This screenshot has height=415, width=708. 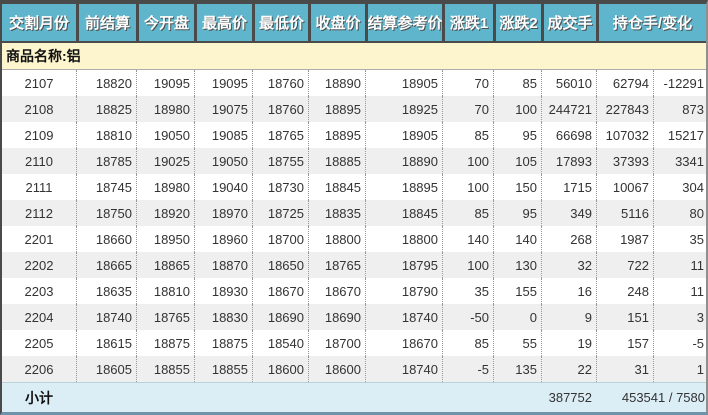 I want to click on cell-close: 18895, so click(x=336, y=135).